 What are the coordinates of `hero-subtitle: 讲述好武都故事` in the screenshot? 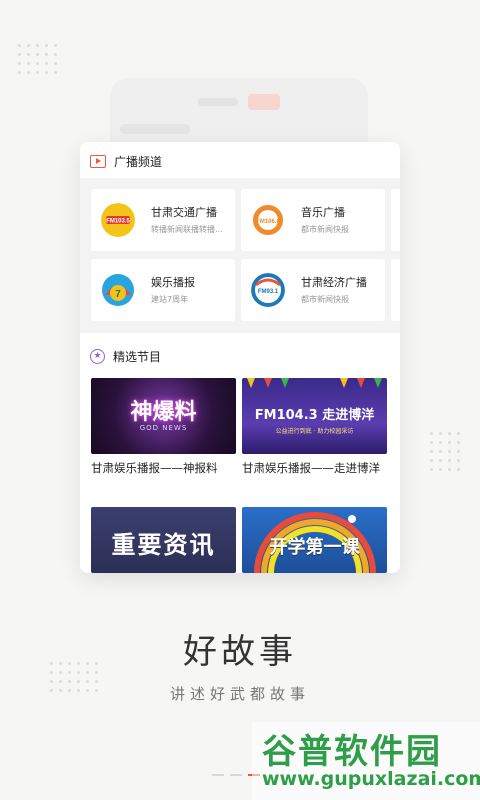 It's located at (239, 694).